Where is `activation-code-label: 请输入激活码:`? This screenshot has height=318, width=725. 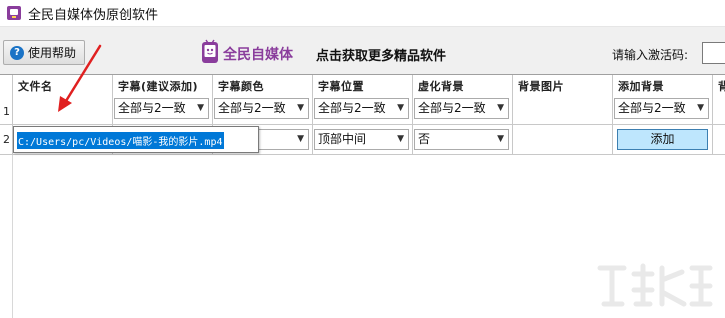
activation-code-label: 请输入激活码: is located at coordinates (650, 55).